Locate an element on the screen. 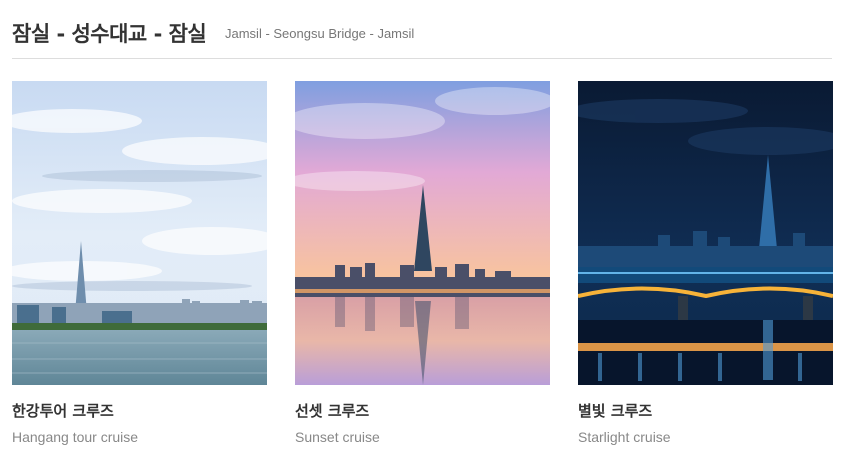  cruise-title-en: Hangang tour cruise is located at coordinates (75, 437).